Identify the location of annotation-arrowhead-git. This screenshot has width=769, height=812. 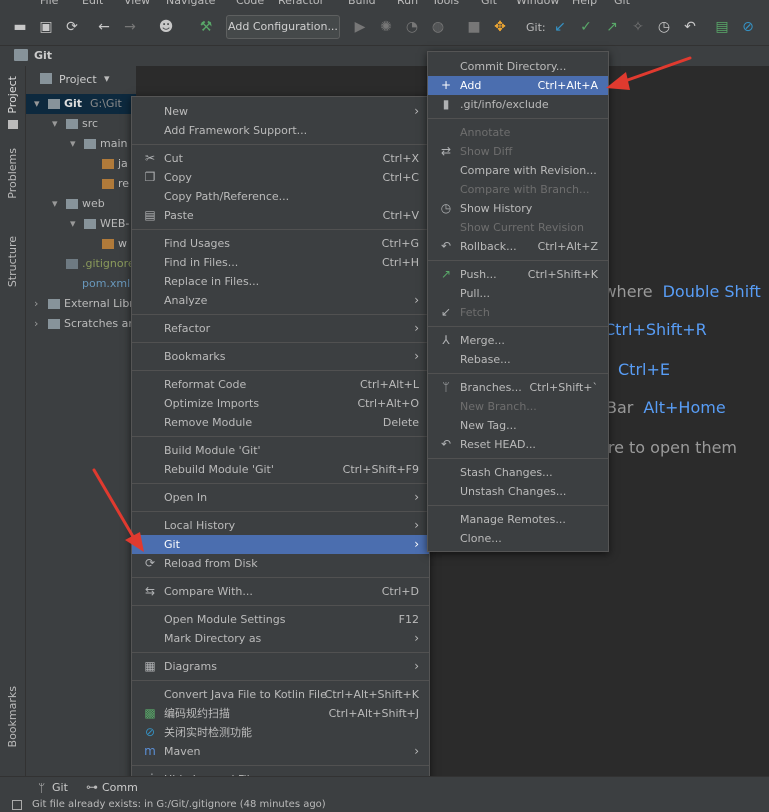
(134, 542).